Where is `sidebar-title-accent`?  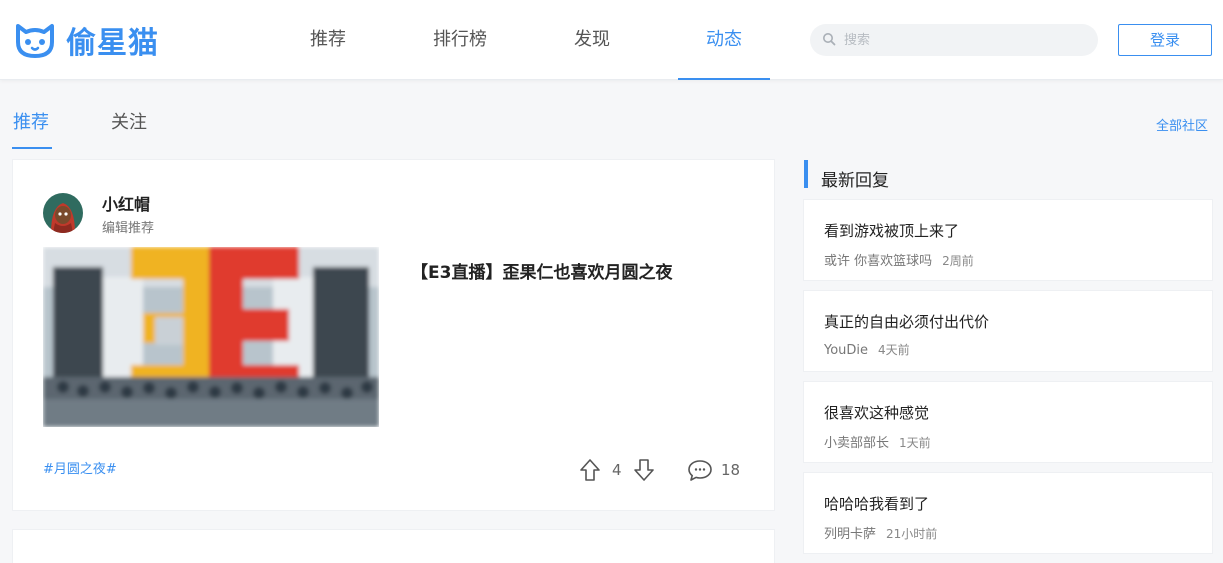
sidebar-title-accent is located at coordinates (806, 174).